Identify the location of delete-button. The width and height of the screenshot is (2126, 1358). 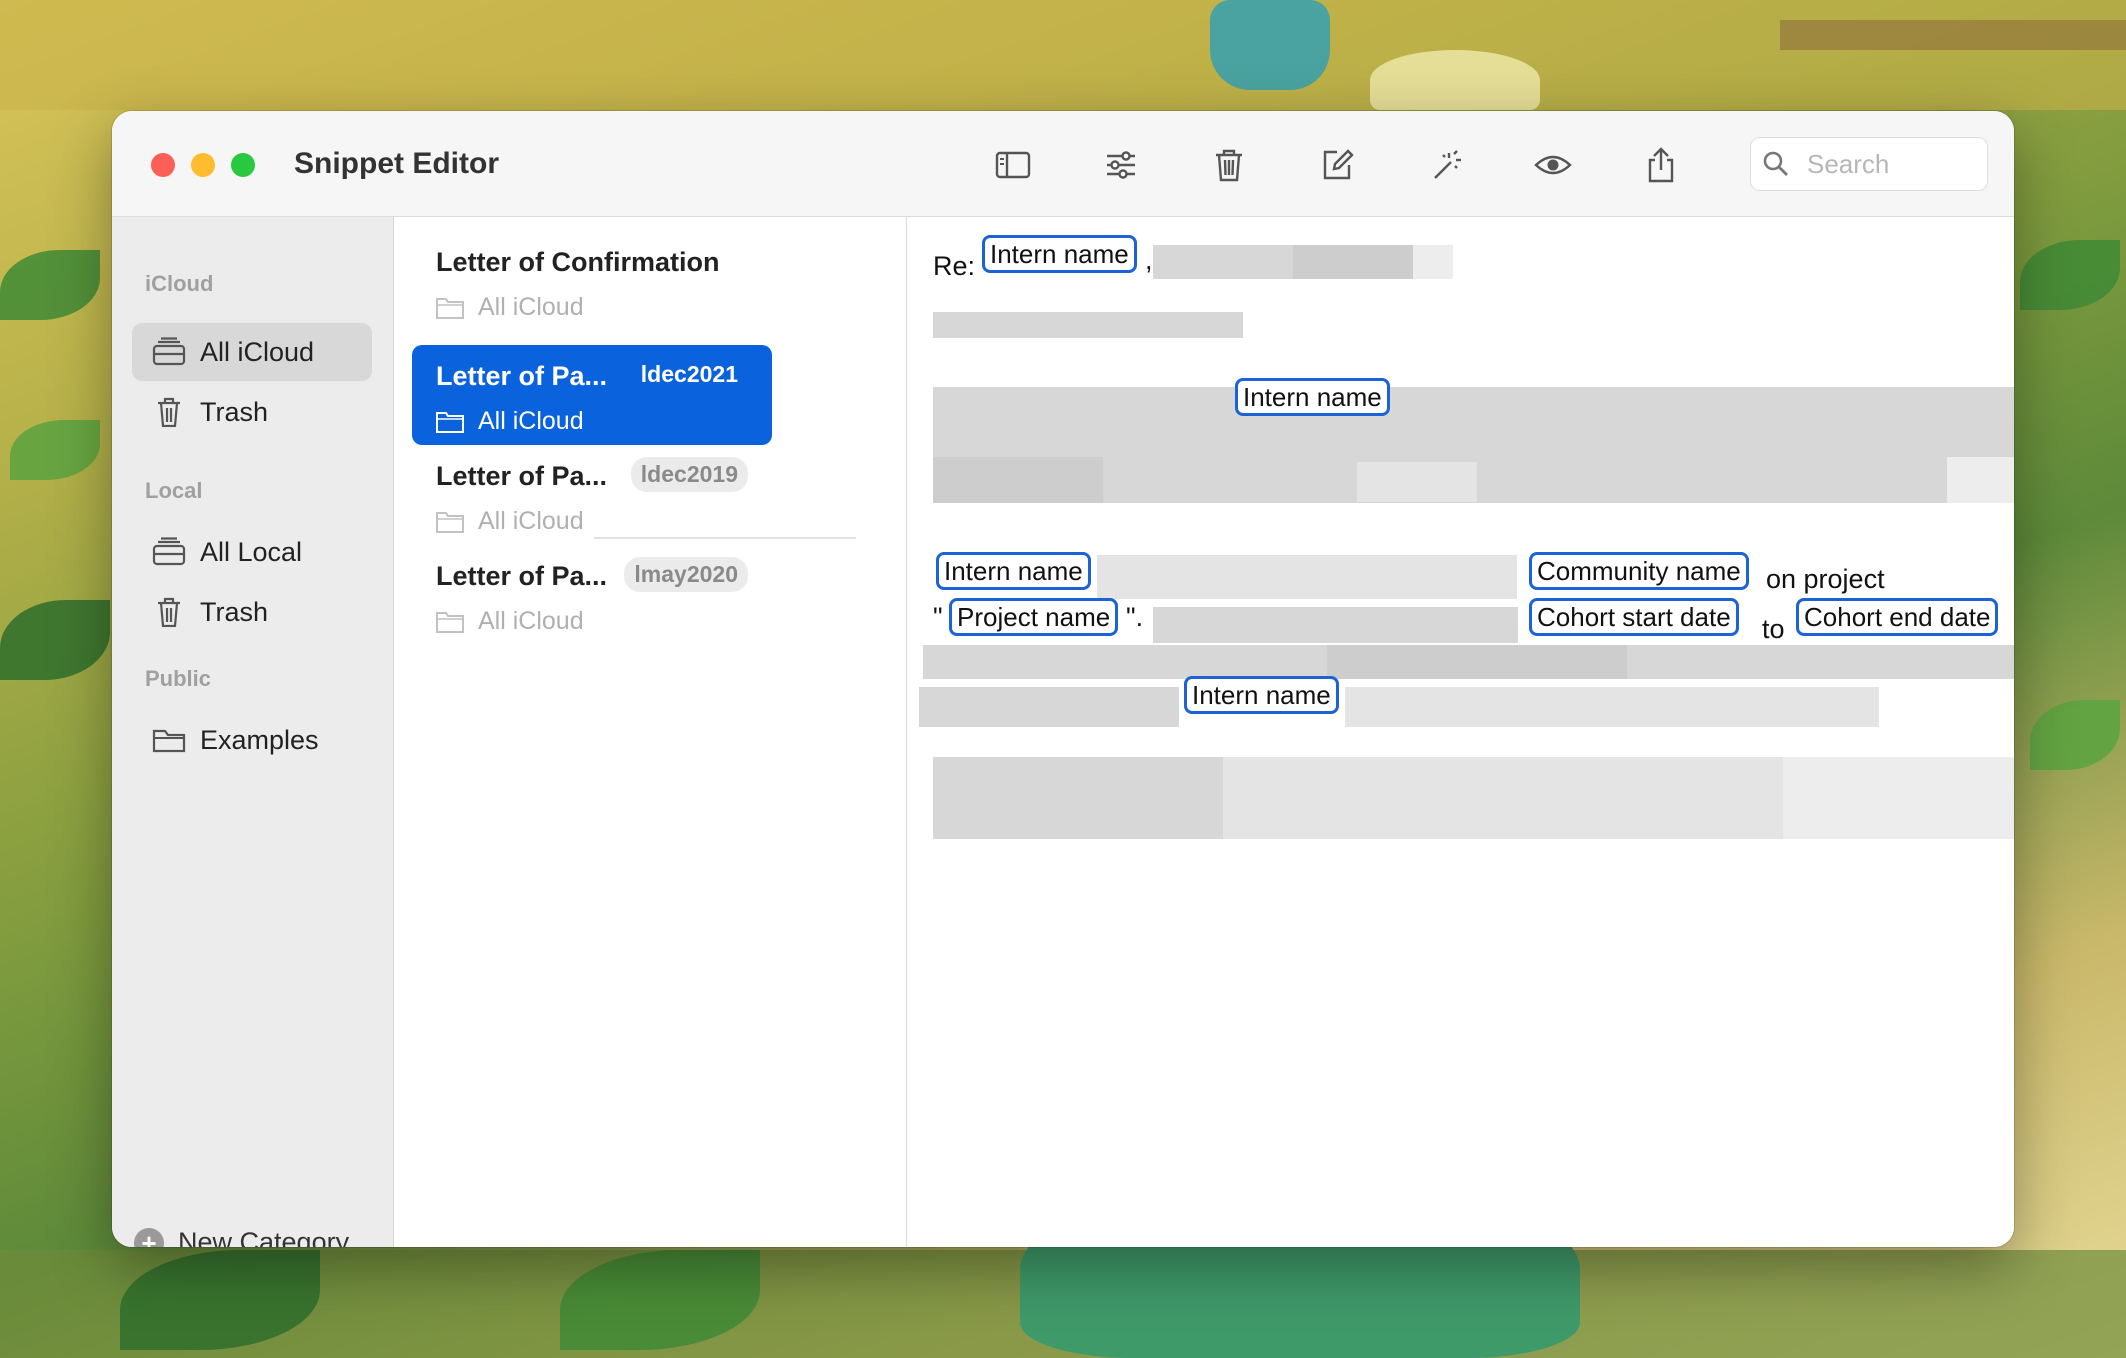
(1229, 165).